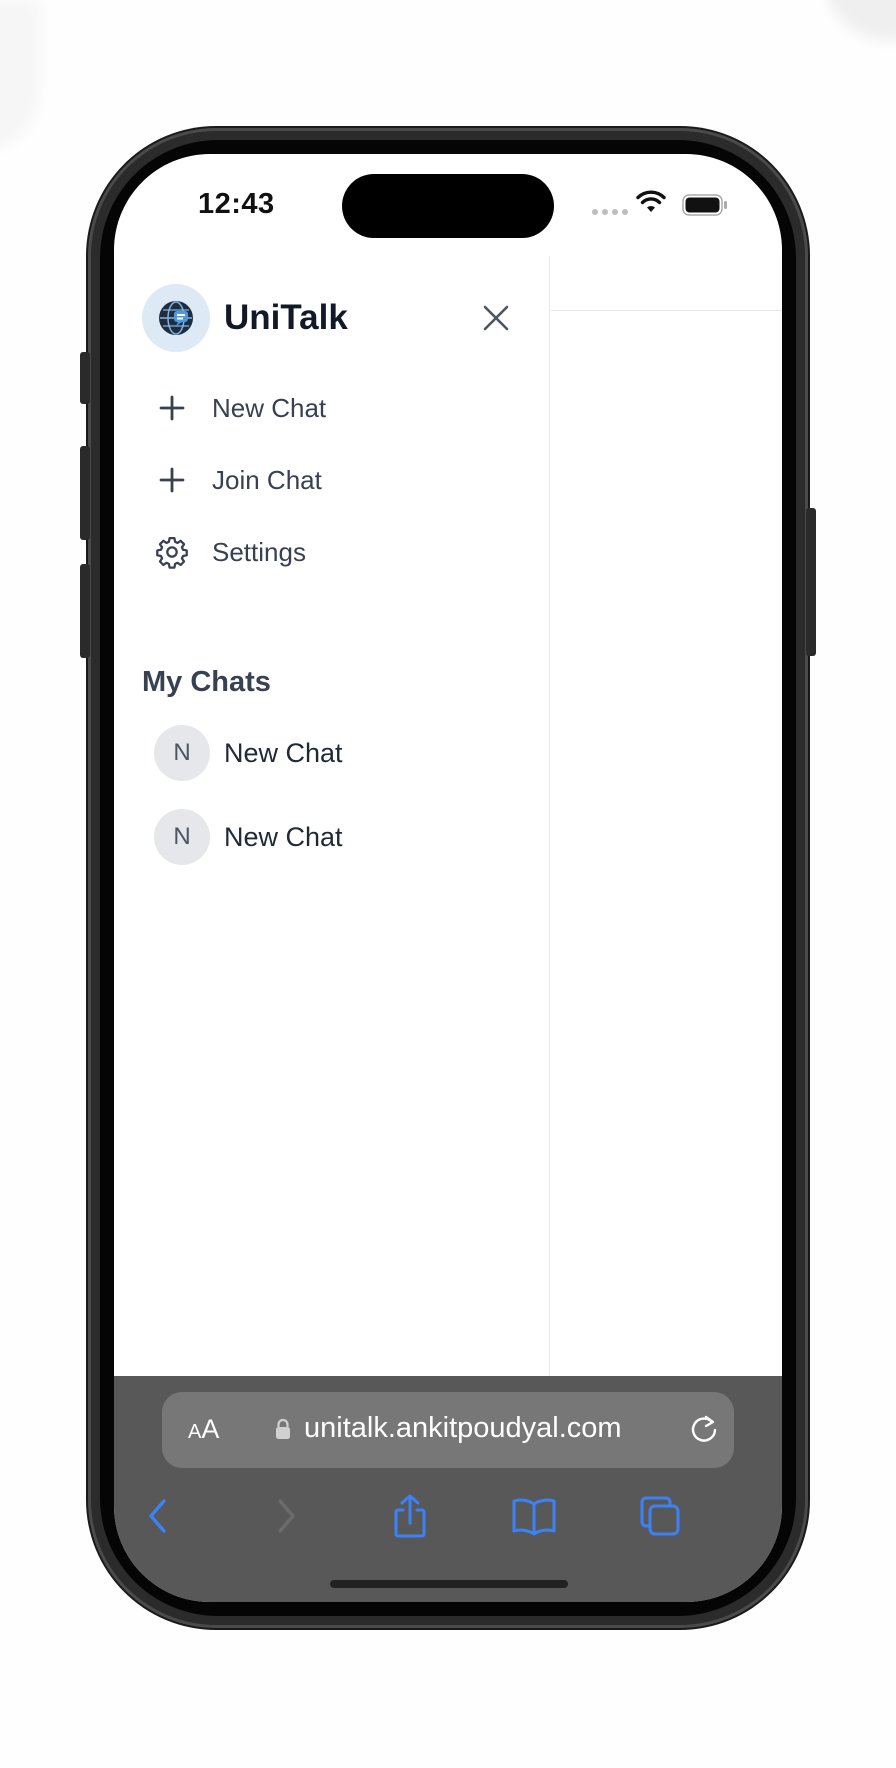 This screenshot has width=896, height=1768. Describe the element at coordinates (85, 378) in the screenshot. I see `action-button` at that location.